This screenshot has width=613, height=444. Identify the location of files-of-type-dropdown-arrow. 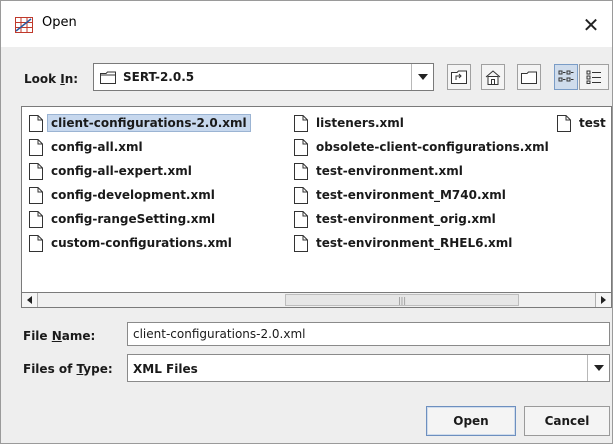
(598, 368).